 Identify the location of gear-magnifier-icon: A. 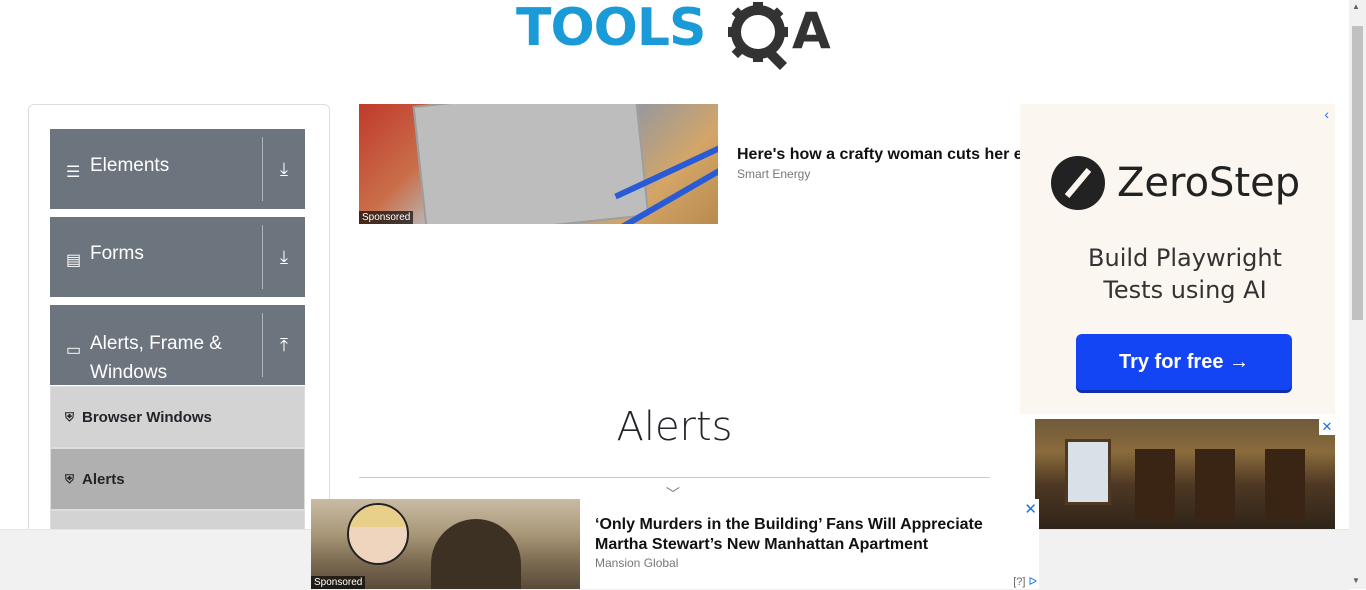
(779, 36).